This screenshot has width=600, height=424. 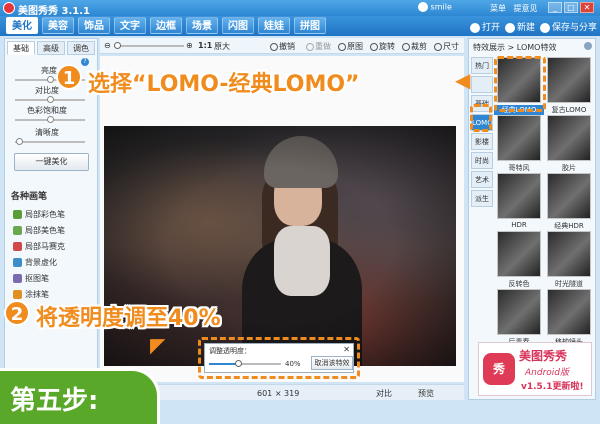 I want to click on ad-subtitle: Android版, so click(x=547, y=373).